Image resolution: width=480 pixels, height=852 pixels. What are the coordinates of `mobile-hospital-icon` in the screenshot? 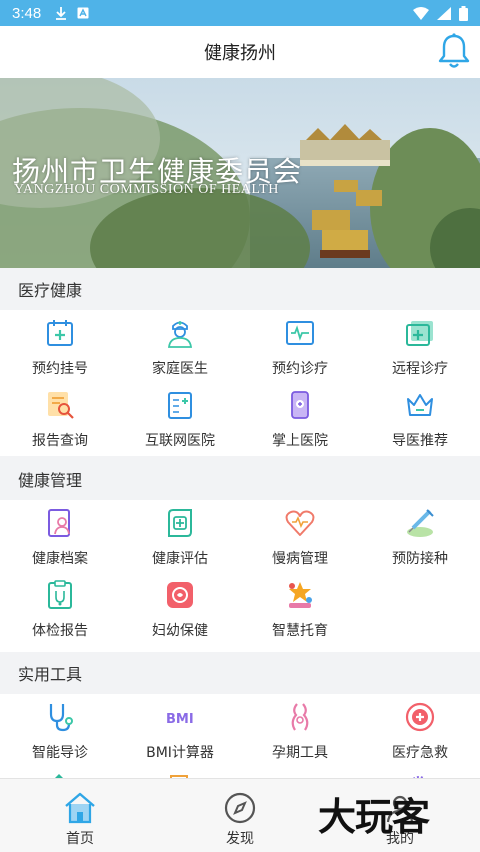 It's located at (300, 405).